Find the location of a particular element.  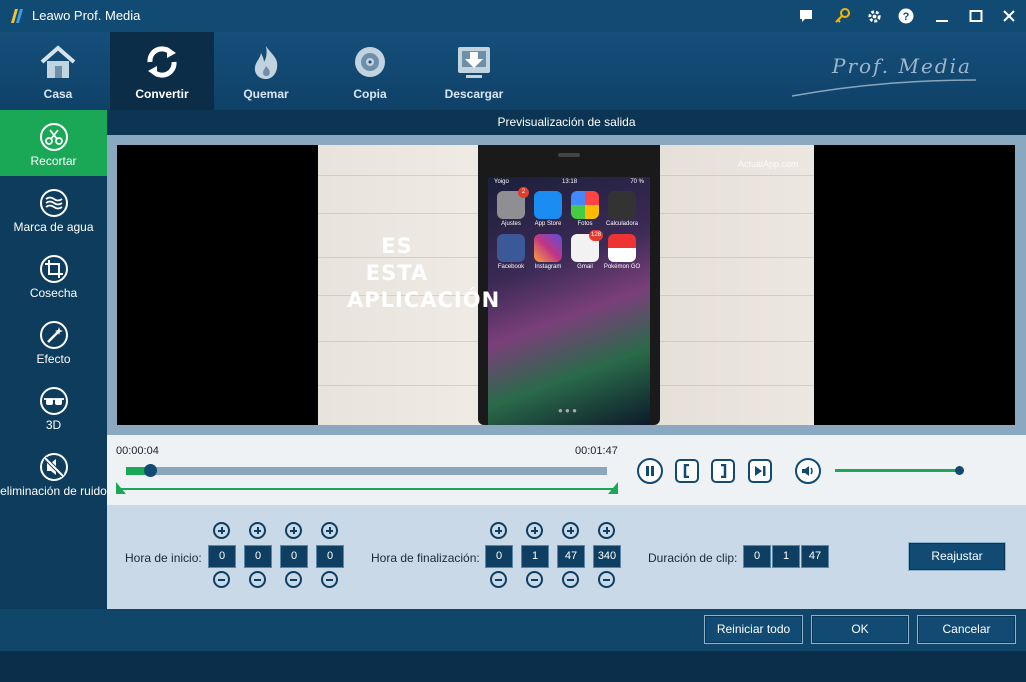

end-hour-decrement is located at coordinates (498, 579).